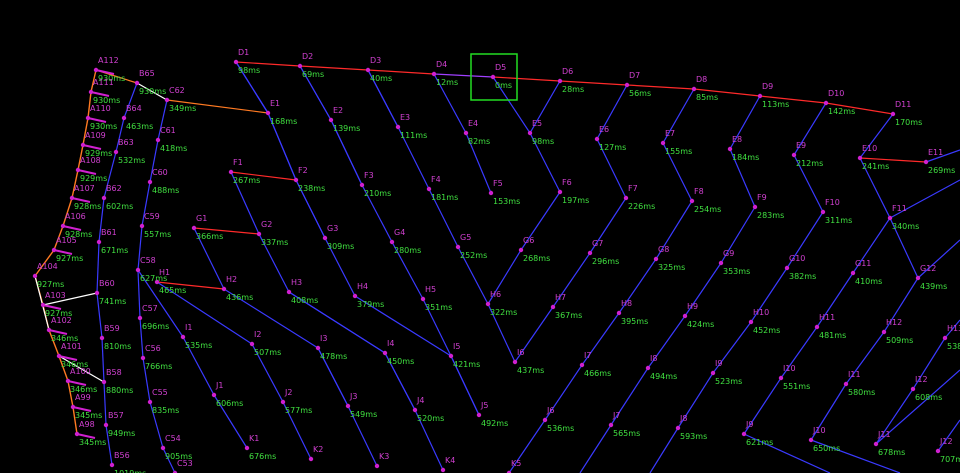 The width and height of the screenshot is (960, 473). I want to click on node-e10, so click(860, 158).